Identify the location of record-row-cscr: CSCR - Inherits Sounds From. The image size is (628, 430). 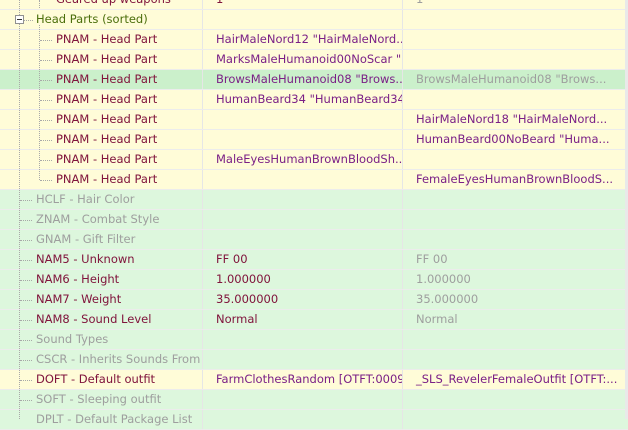
(314, 360).